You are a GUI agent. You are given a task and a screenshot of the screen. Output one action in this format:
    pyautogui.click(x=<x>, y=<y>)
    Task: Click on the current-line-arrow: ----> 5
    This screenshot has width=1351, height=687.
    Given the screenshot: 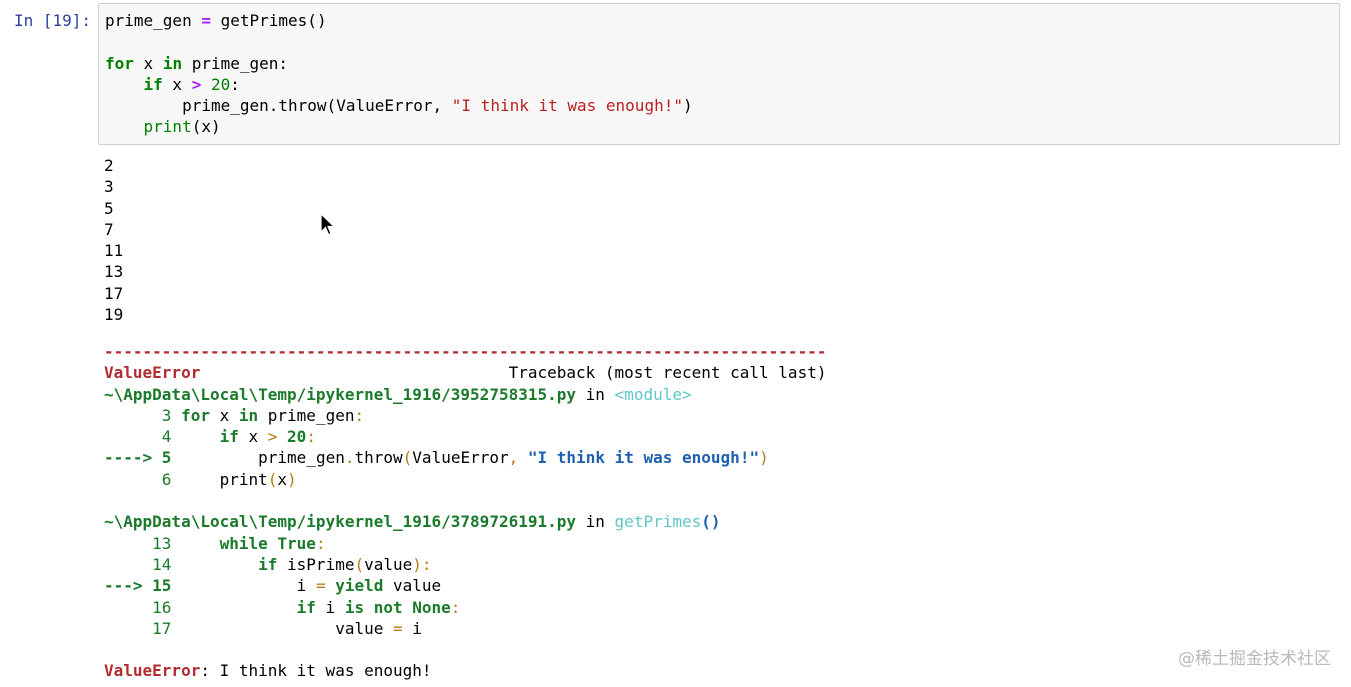 What is the action you would take?
    pyautogui.click(x=138, y=458)
    